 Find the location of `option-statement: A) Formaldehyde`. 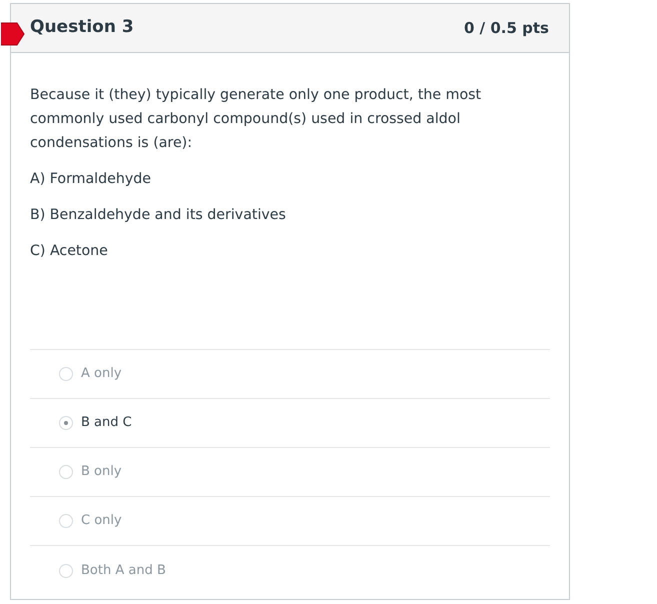

option-statement: A) Formaldehyde is located at coordinates (91, 179).